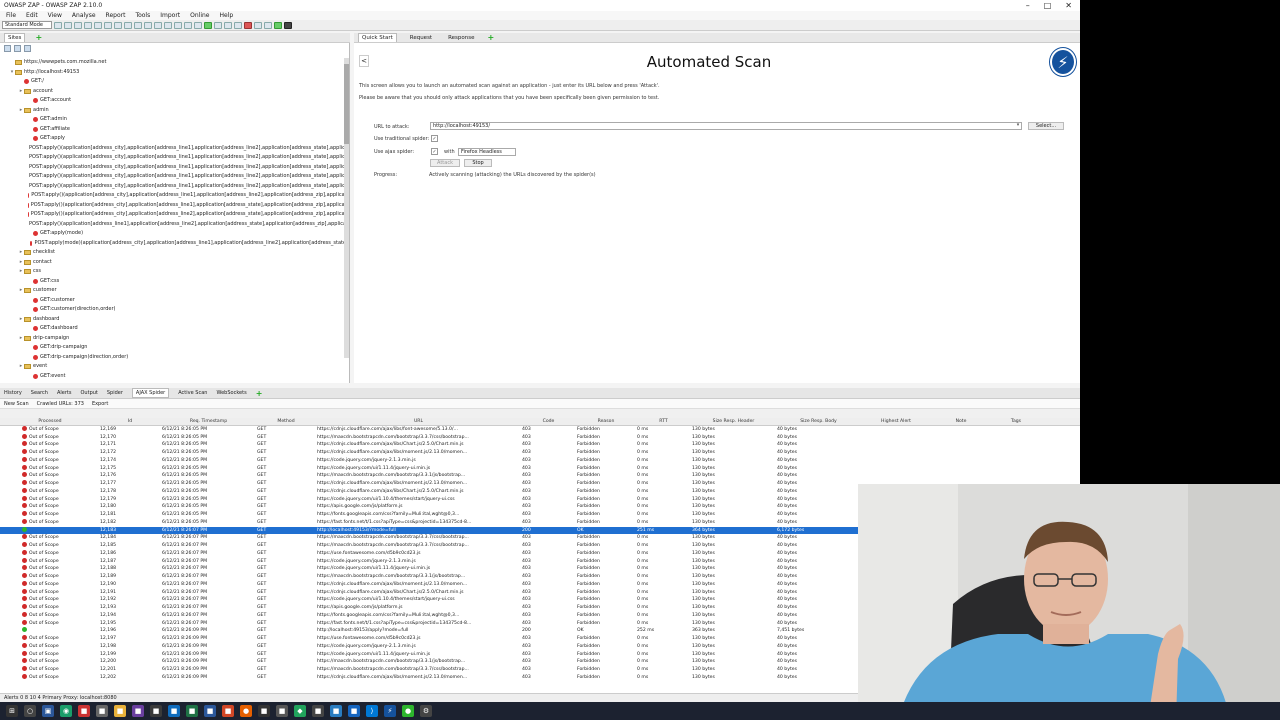 The image size is (1280, 720). Describe the element at coordinates (11, 15) in the screenshot. I see `menu-file: File` at that location.